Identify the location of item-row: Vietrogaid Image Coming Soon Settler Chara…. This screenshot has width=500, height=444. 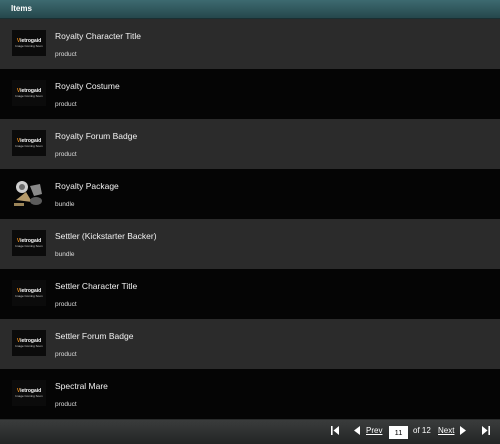
(250, 294).